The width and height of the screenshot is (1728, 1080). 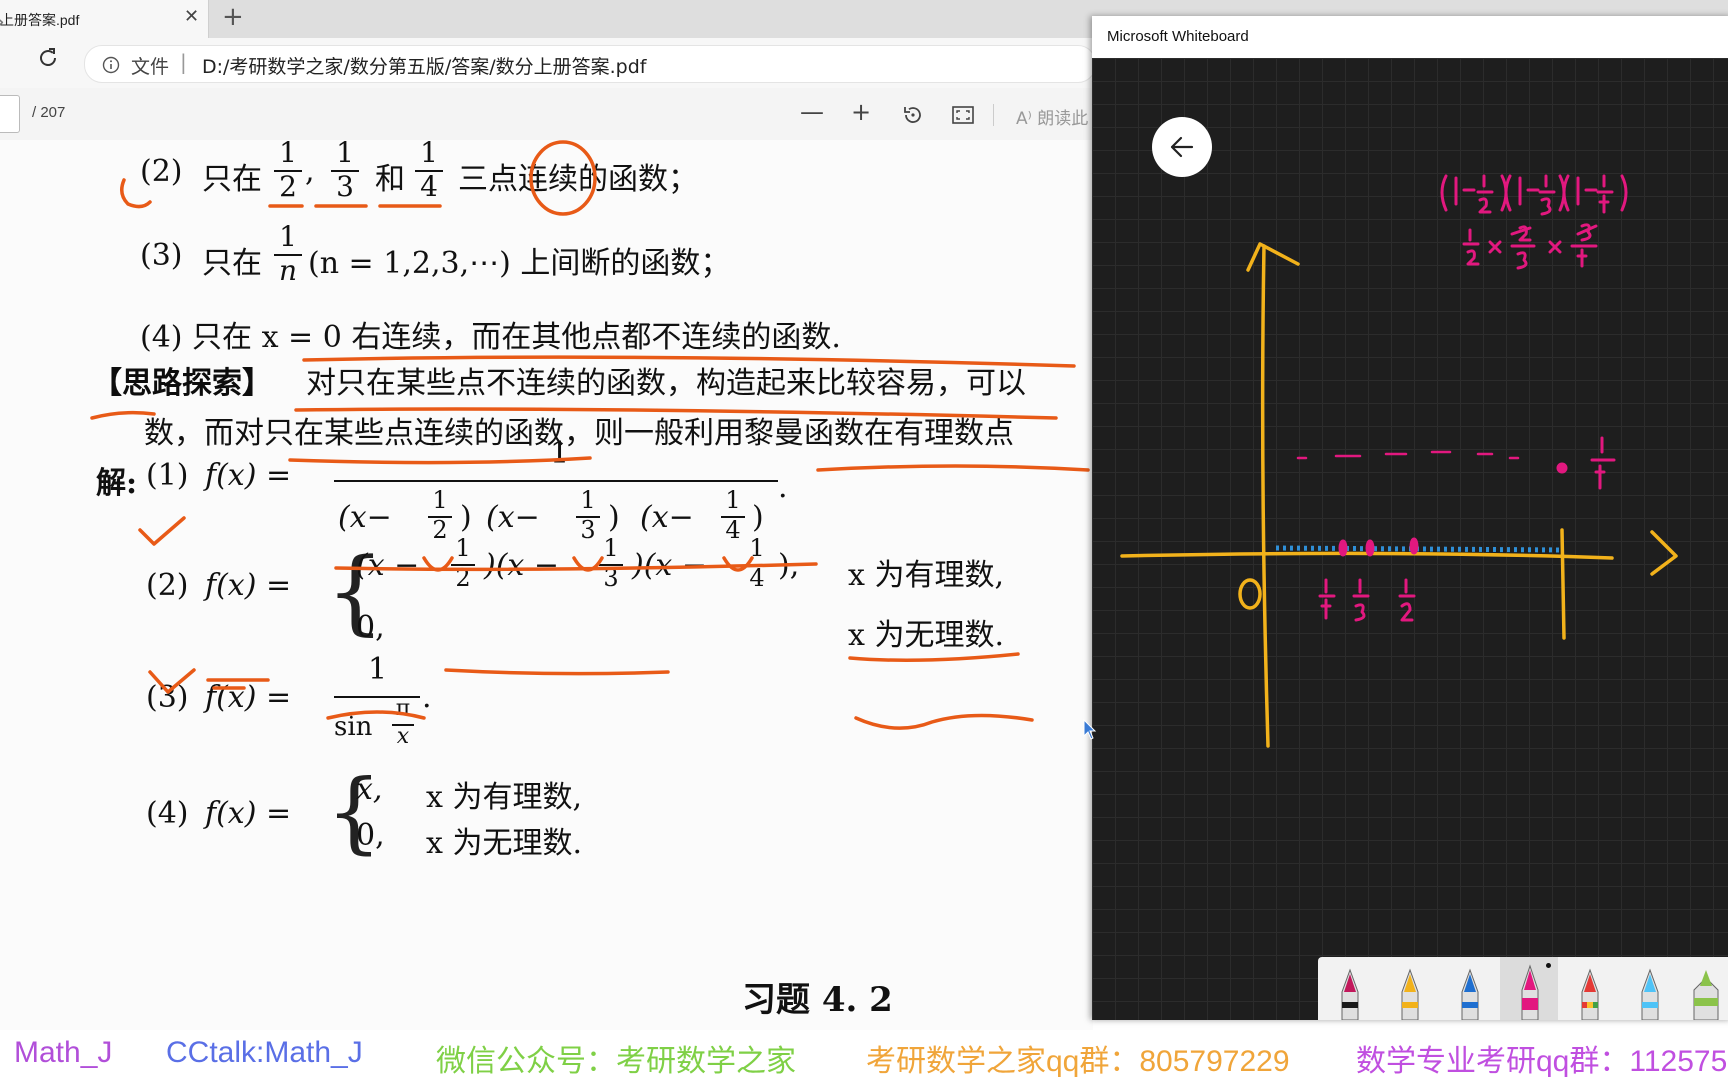 I want to click on x-axis-arrow, so click(x=1664, y=553).